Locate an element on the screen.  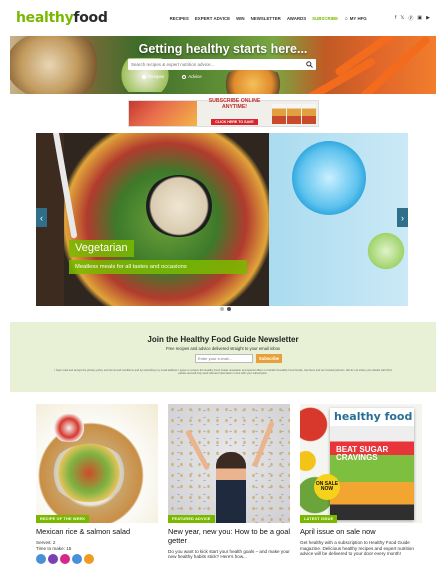
slider-dot-active is located at coordinates (229, 309).